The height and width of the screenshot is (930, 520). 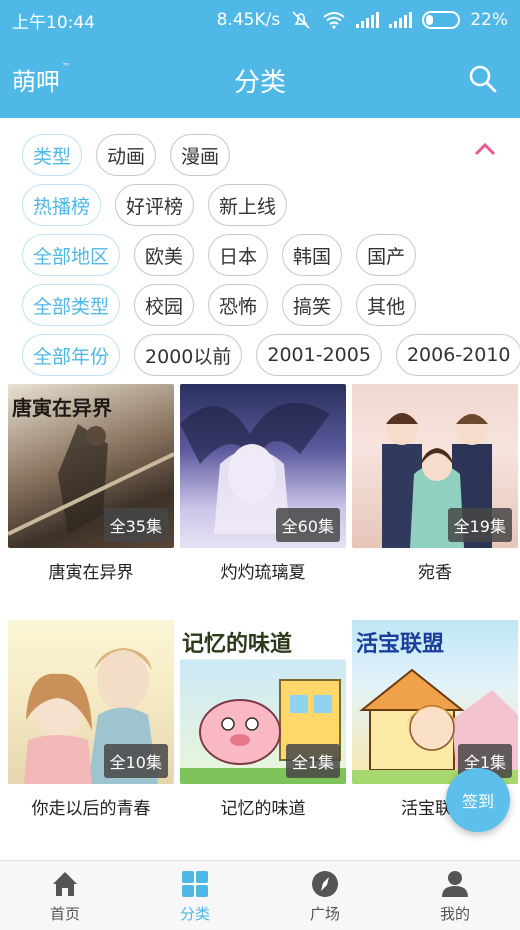 I want to click on nav-item-home: 首页, so click(x=65, y=895).